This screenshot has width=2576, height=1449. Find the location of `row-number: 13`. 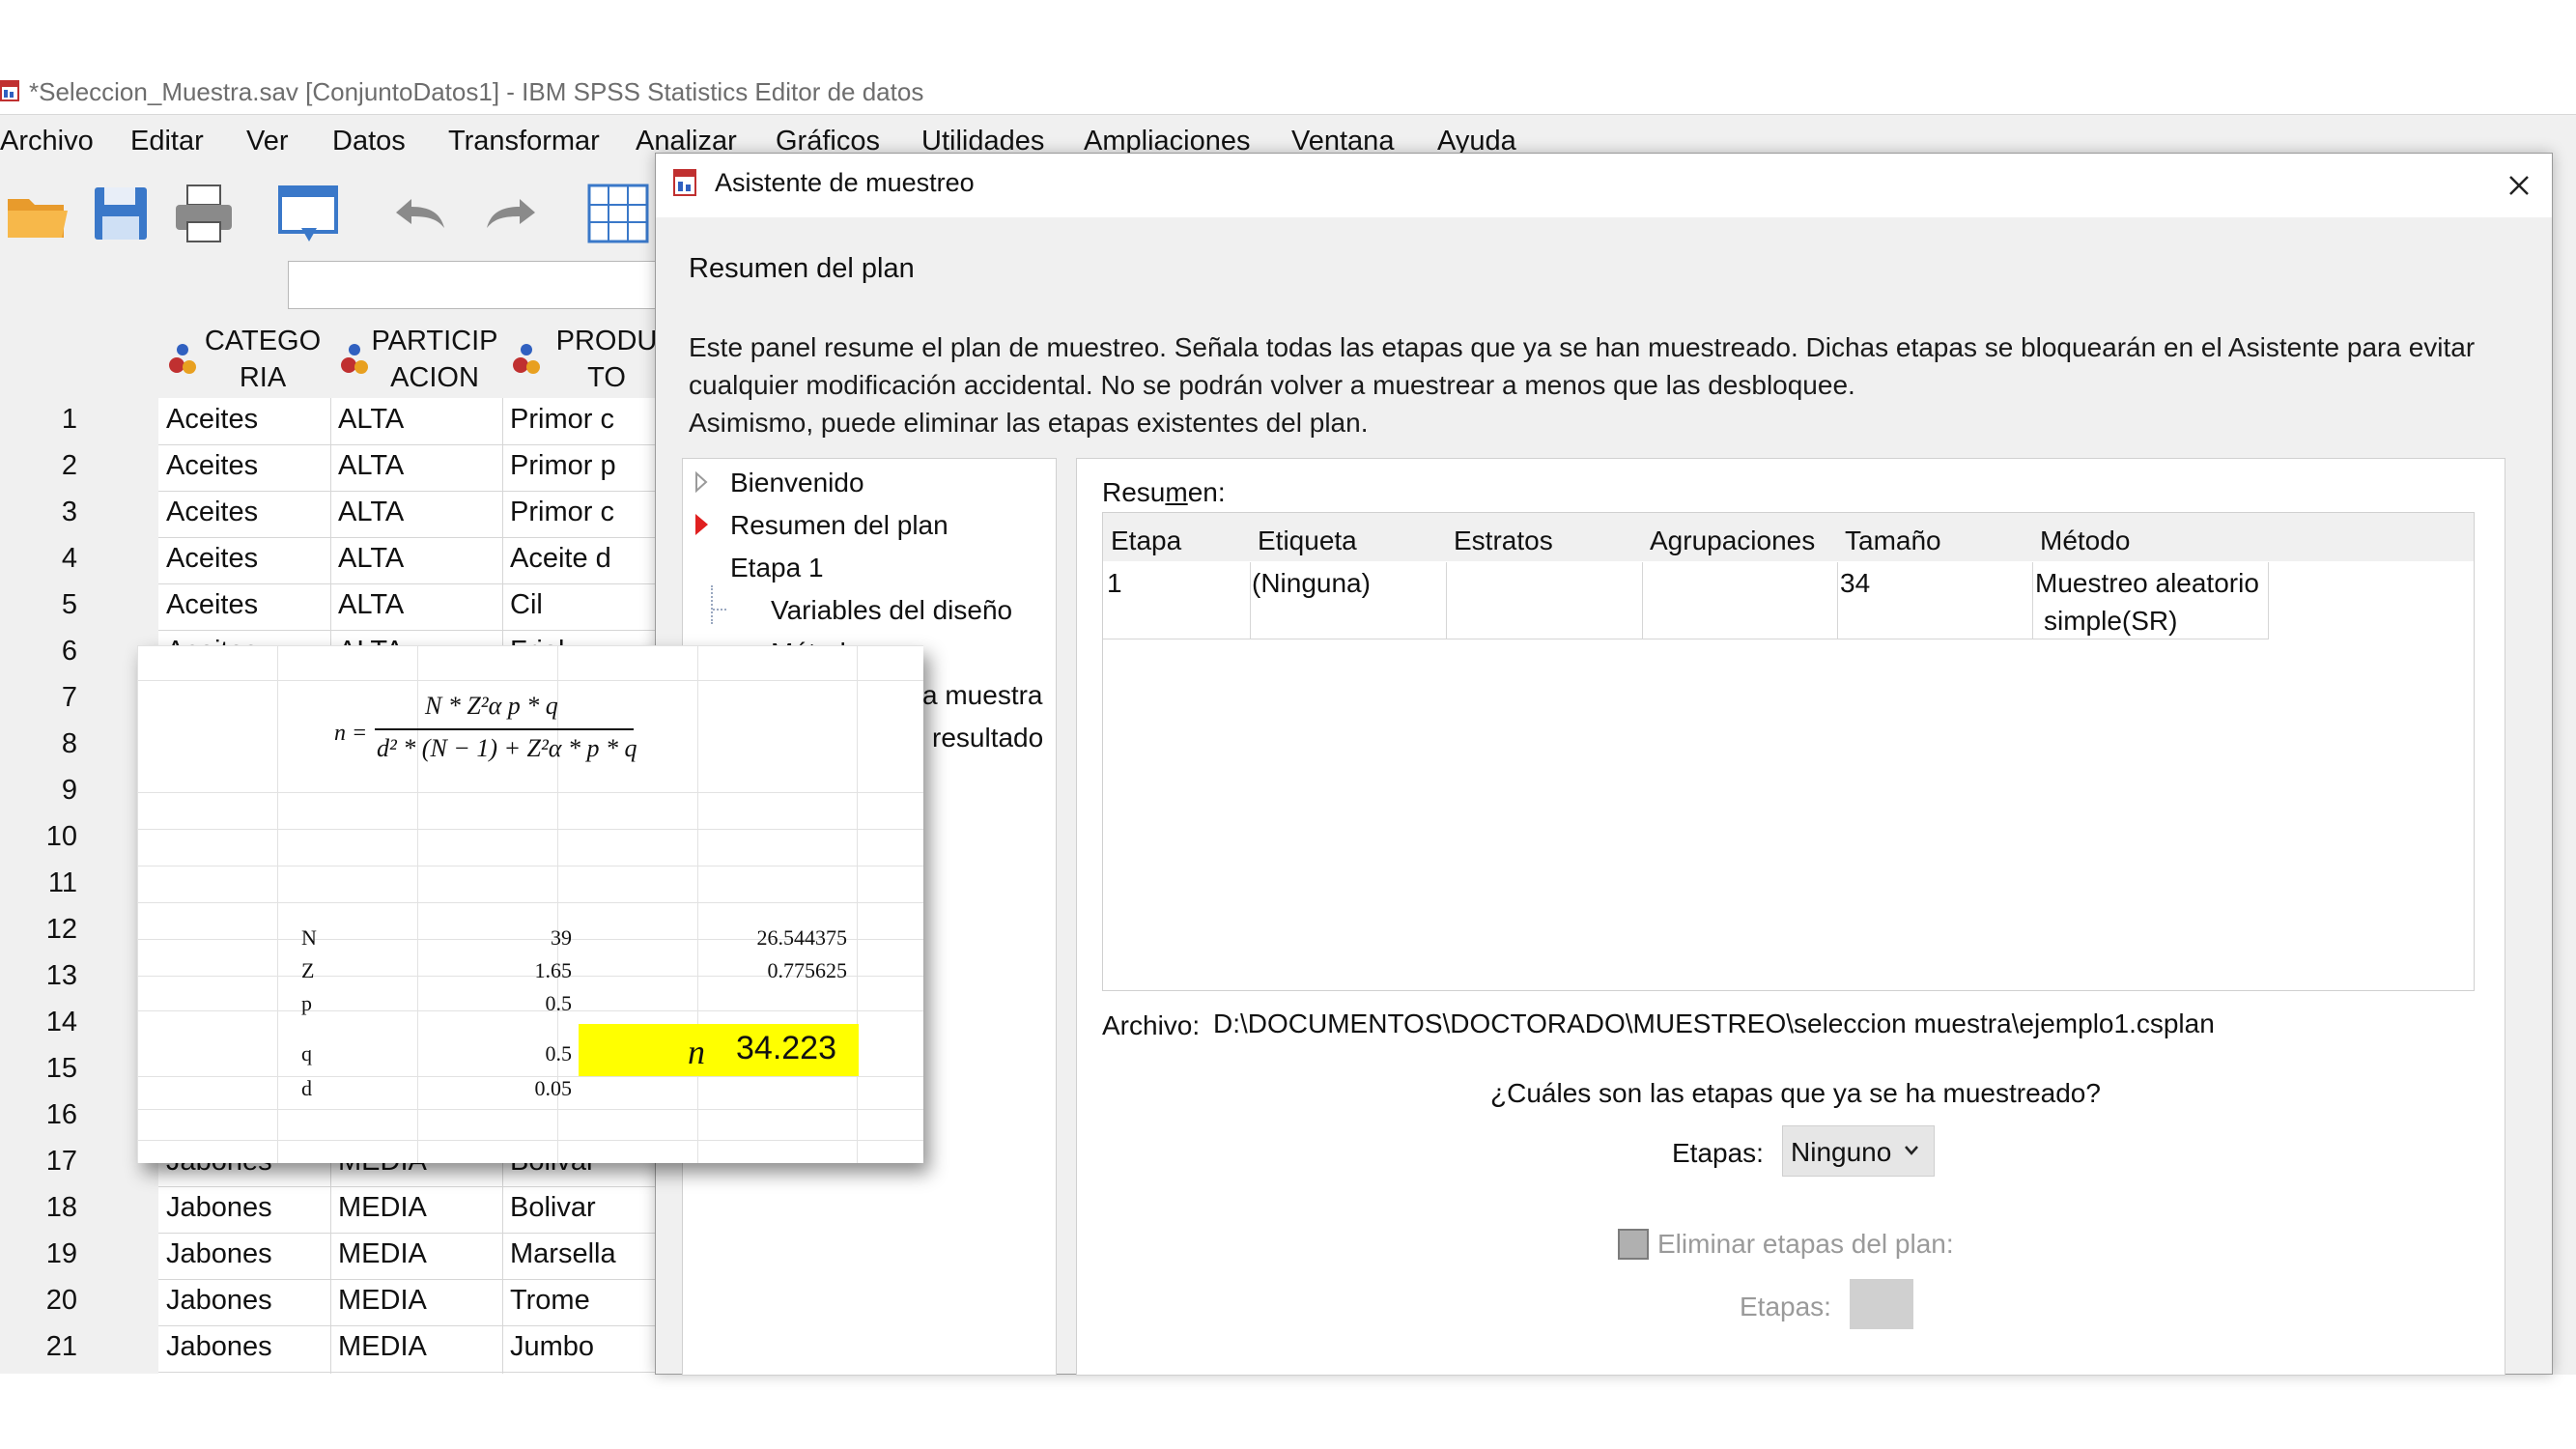

row-number: 13 is located at coordinates (77, 976).